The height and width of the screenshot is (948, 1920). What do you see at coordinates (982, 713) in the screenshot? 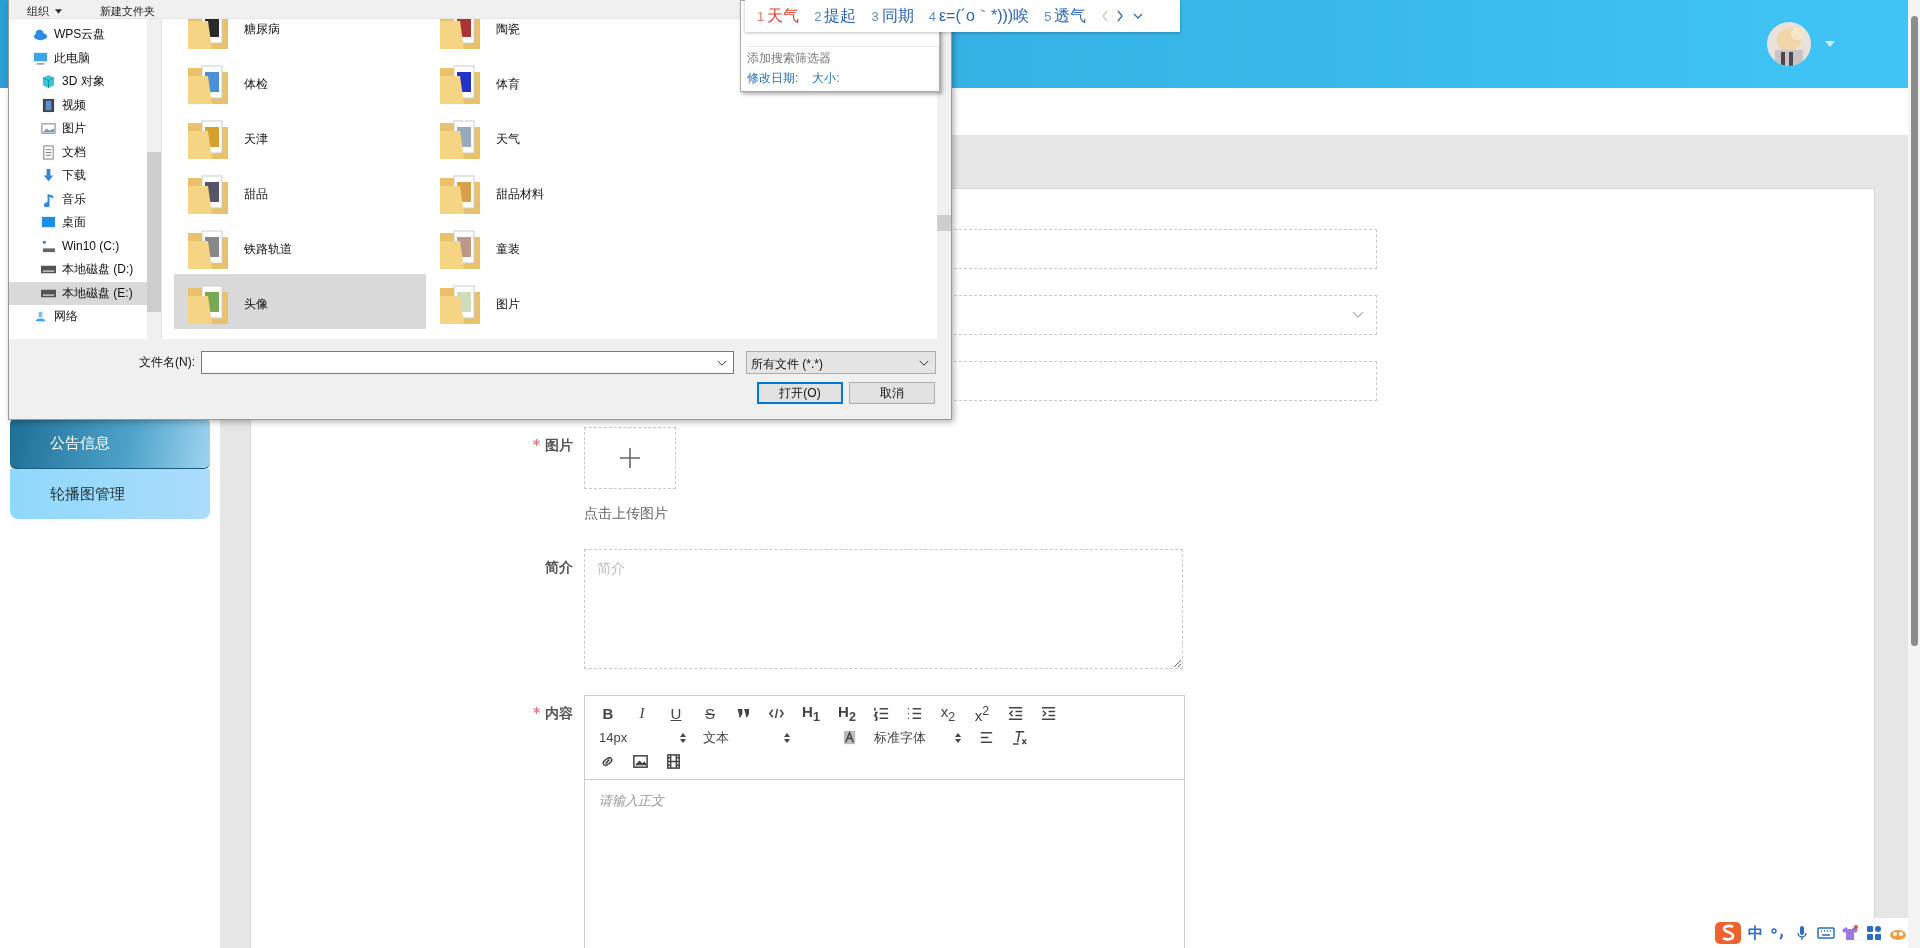
I see `format-button: x$^{2}$` at bounding box center [982, 713].